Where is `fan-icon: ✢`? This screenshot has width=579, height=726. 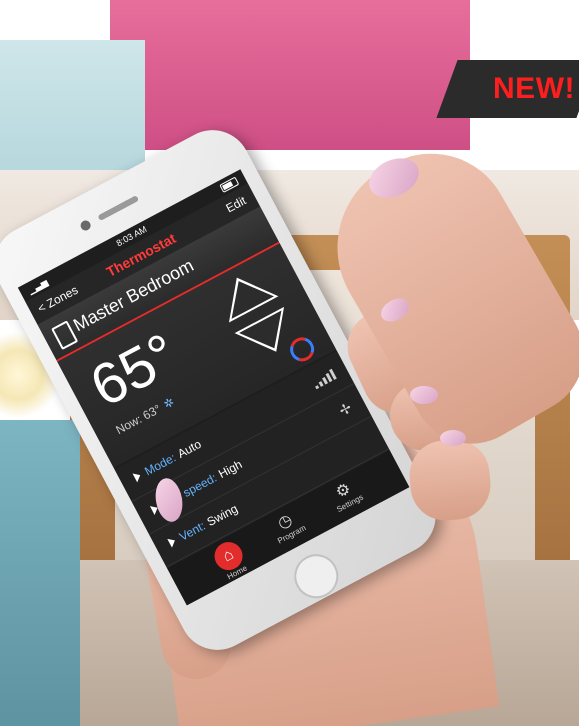
fan-icon: ✢ is located at coordinates (345, 409).